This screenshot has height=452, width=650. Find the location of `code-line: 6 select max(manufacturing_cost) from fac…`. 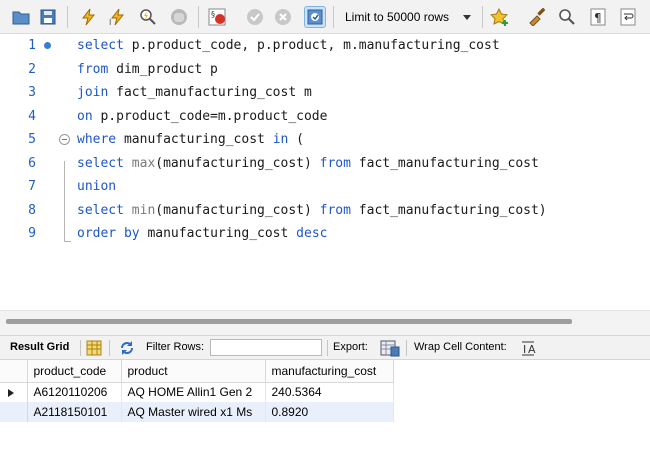

code-line: 6 select max(manufacturing_cost) from fac… is located at coordinates (325, 163).